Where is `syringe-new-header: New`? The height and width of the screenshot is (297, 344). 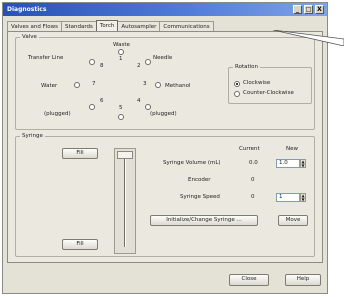
syringe-new-header: New is located at coordinates (292, 149).